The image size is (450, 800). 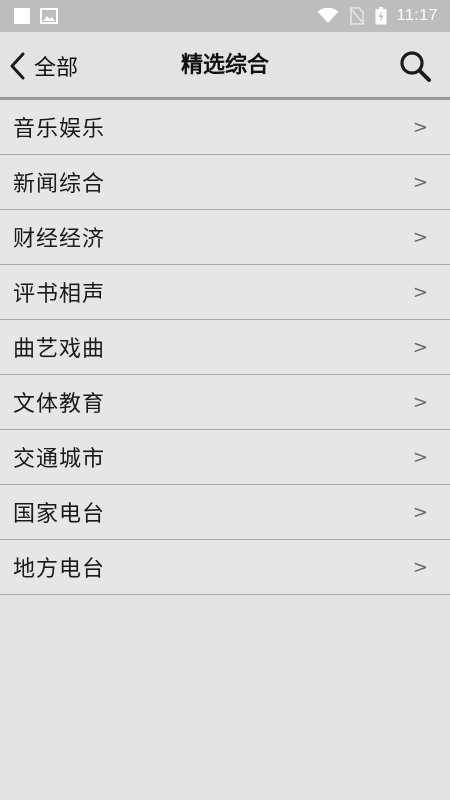 What do you see at coordinates (357, 16) in the screenshot?
I see `no-sim-icon` at bounding box center [357, 16].